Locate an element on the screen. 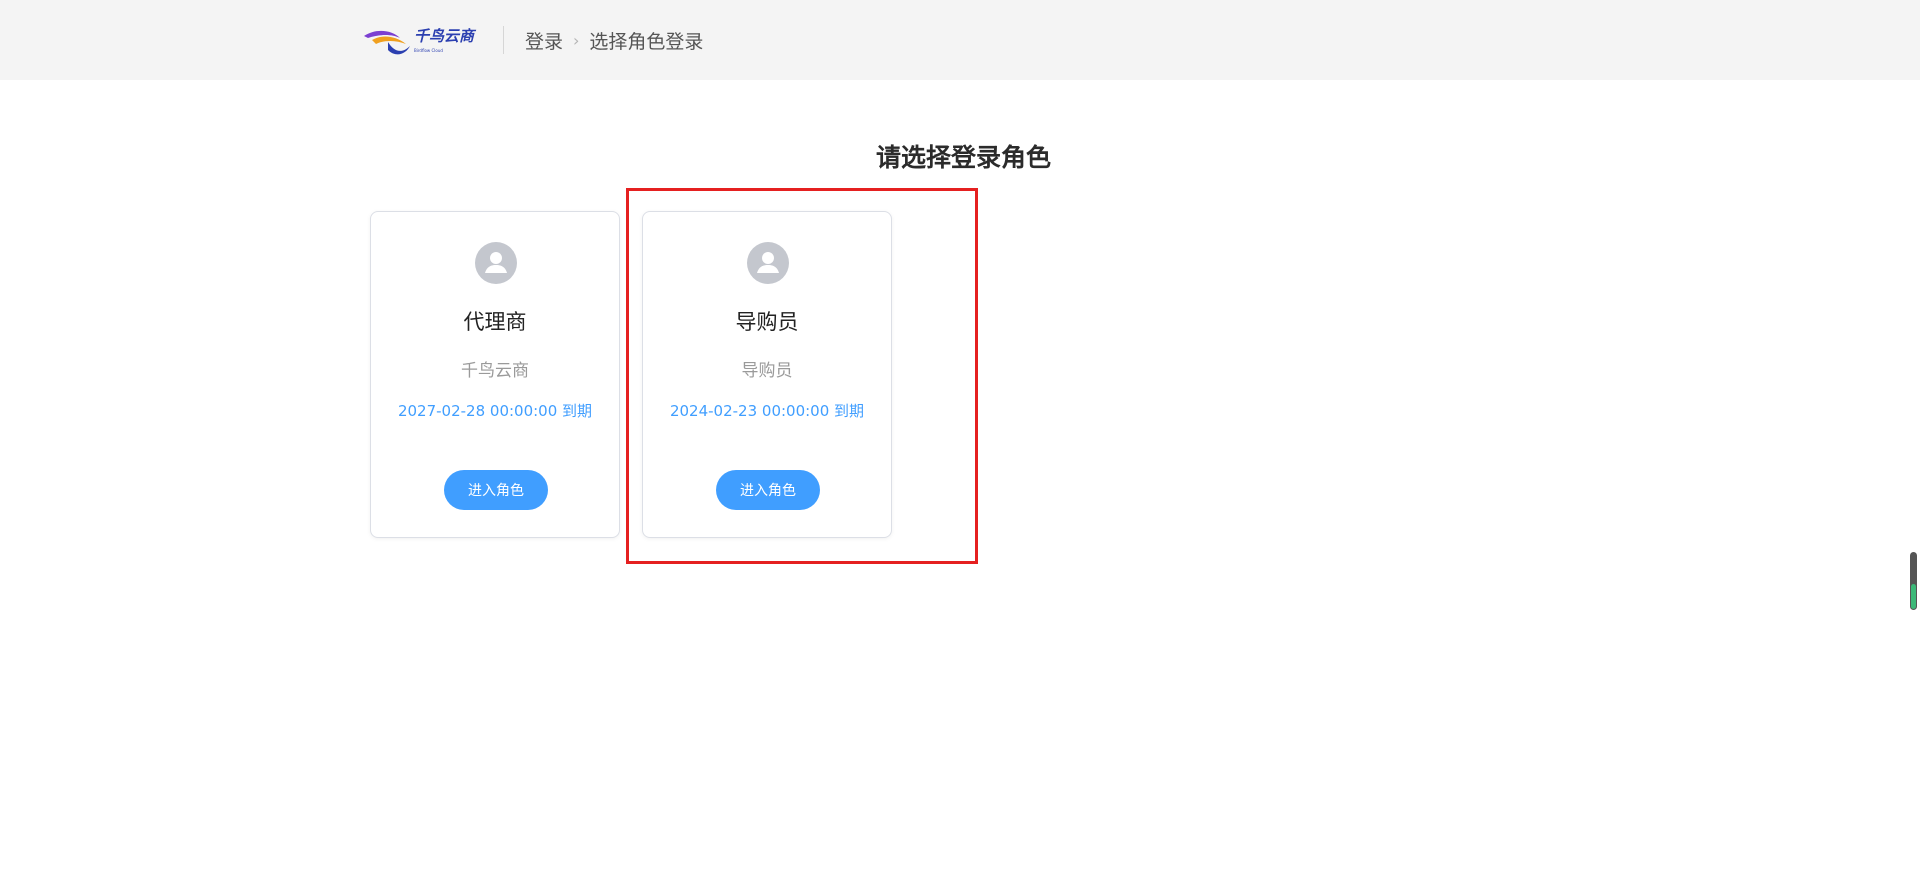  org-name: 千鸟云商 is located at coordinates (495, 371).